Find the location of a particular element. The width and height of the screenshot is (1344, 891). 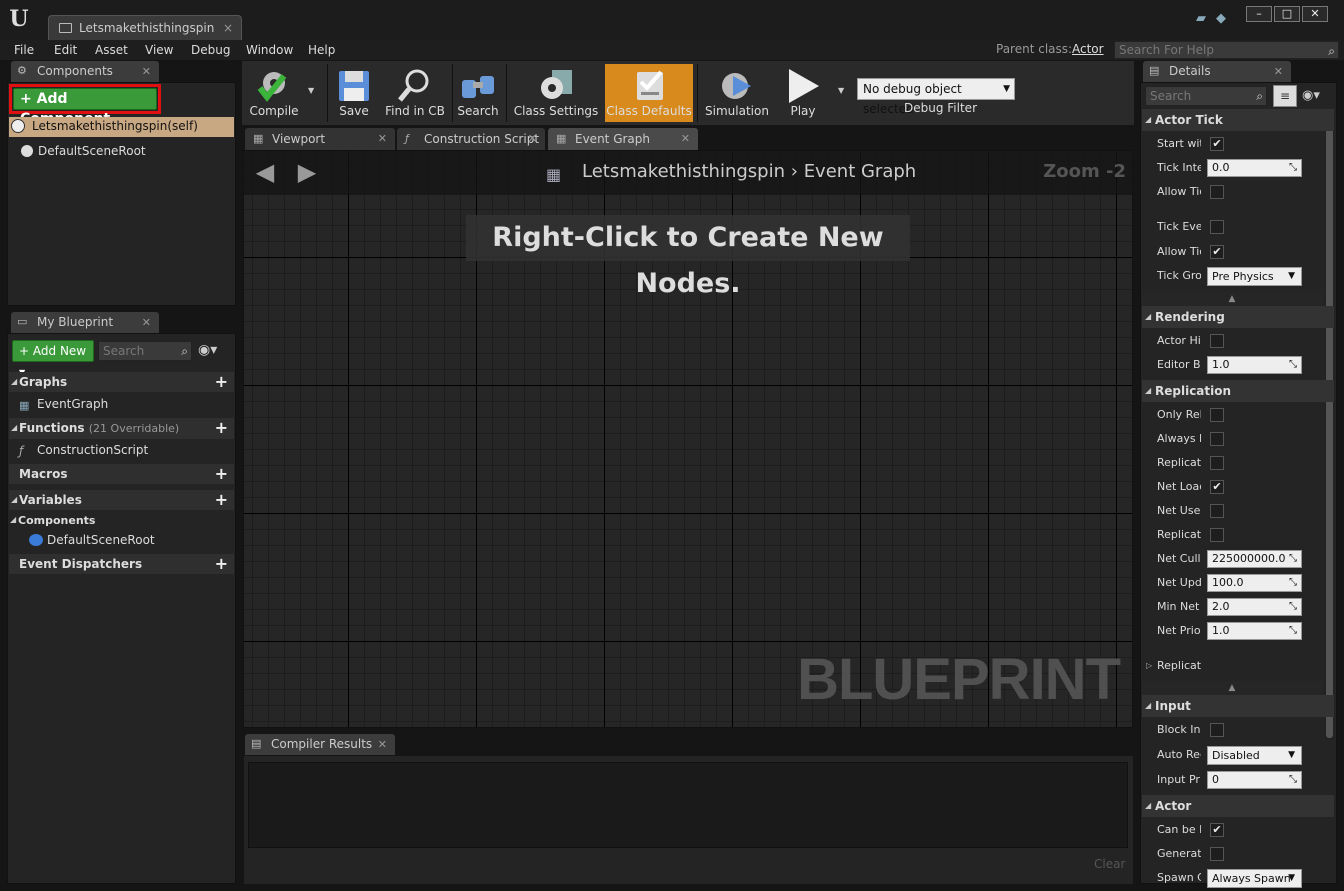

macros-section: Macros + is located at coordinates (121, 474).